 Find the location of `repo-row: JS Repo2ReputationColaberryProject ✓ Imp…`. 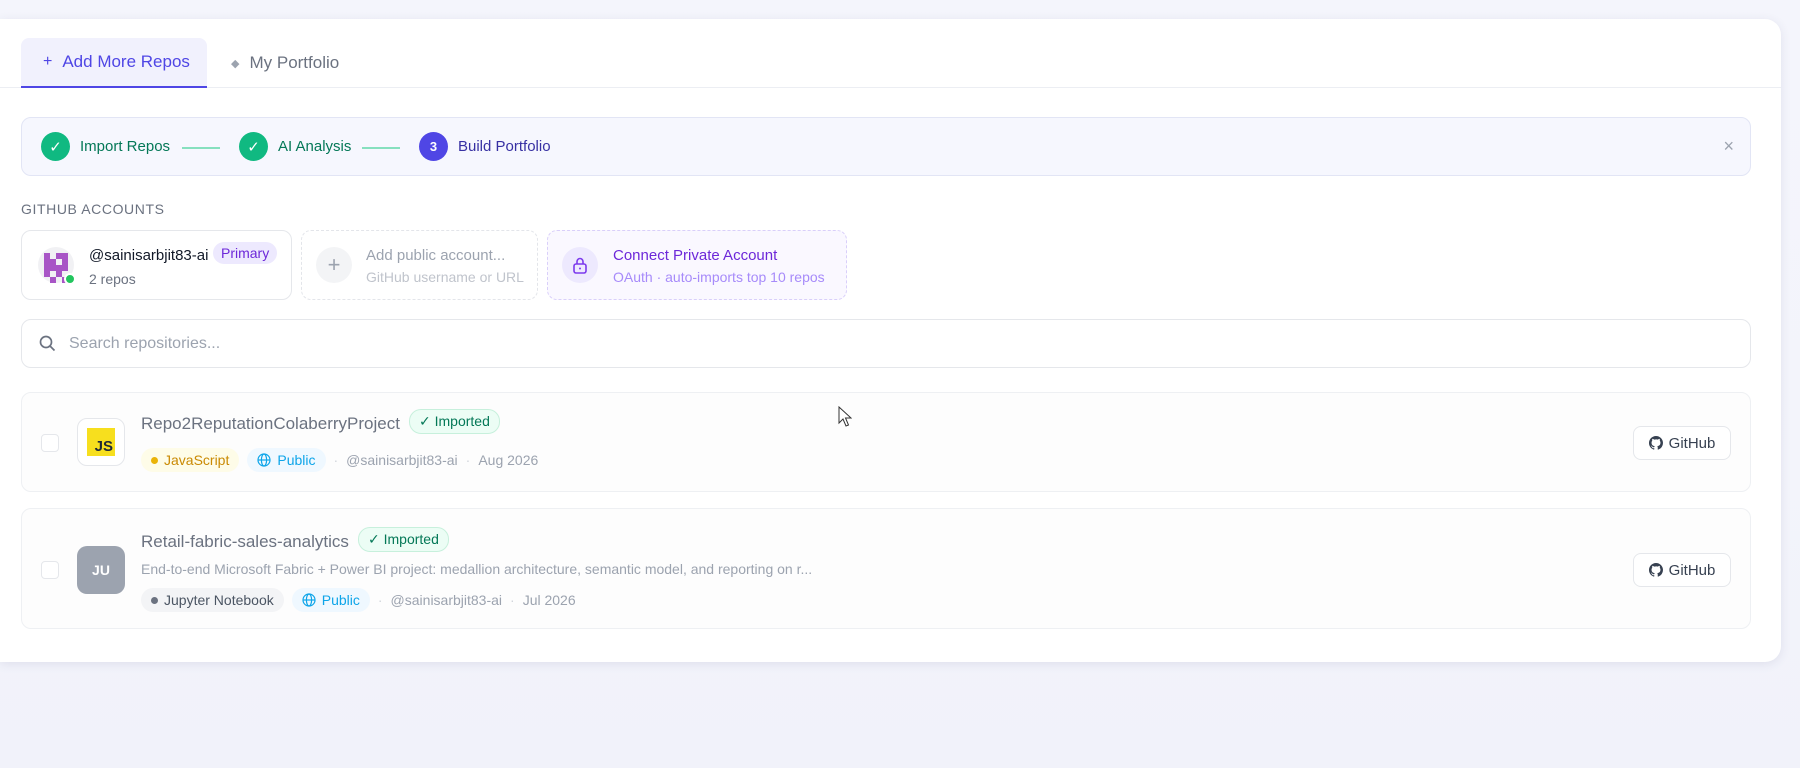

repo-row: JS Repo2ReputationColaberryProject ✓ Imp… is located at coordinates (886, 442).